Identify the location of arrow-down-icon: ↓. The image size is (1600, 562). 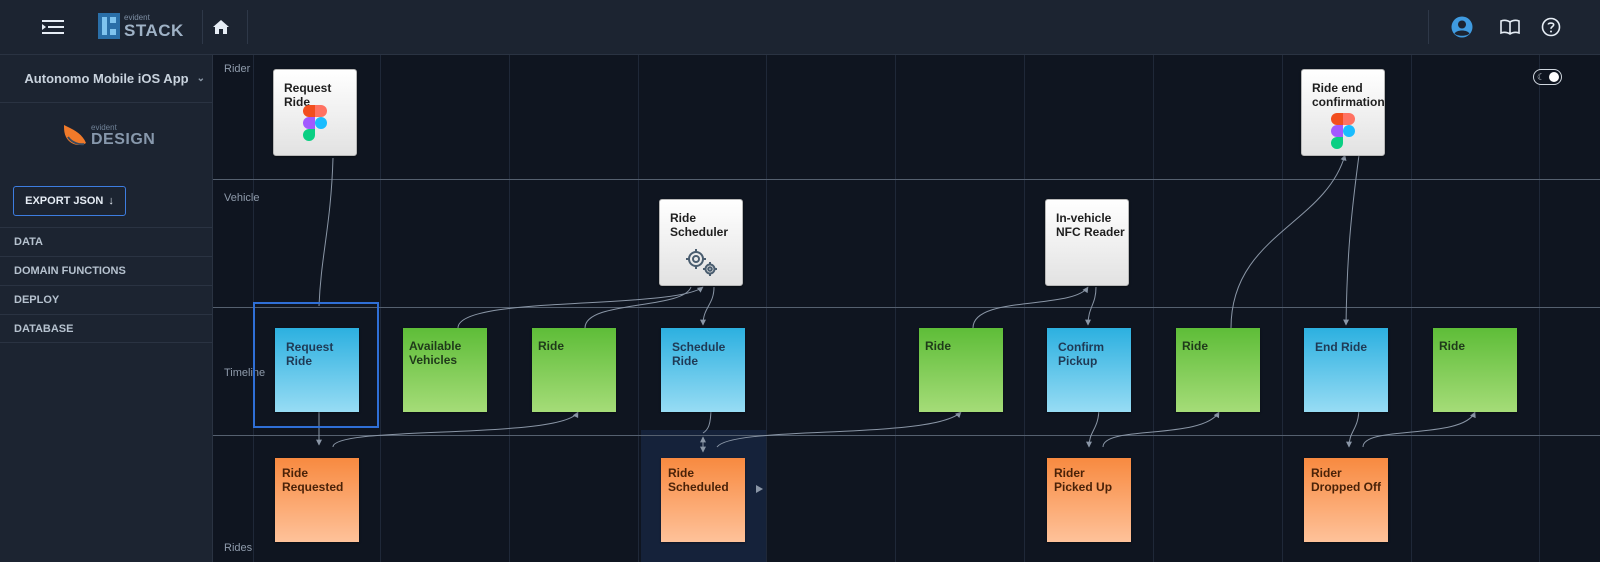
(111, 201).